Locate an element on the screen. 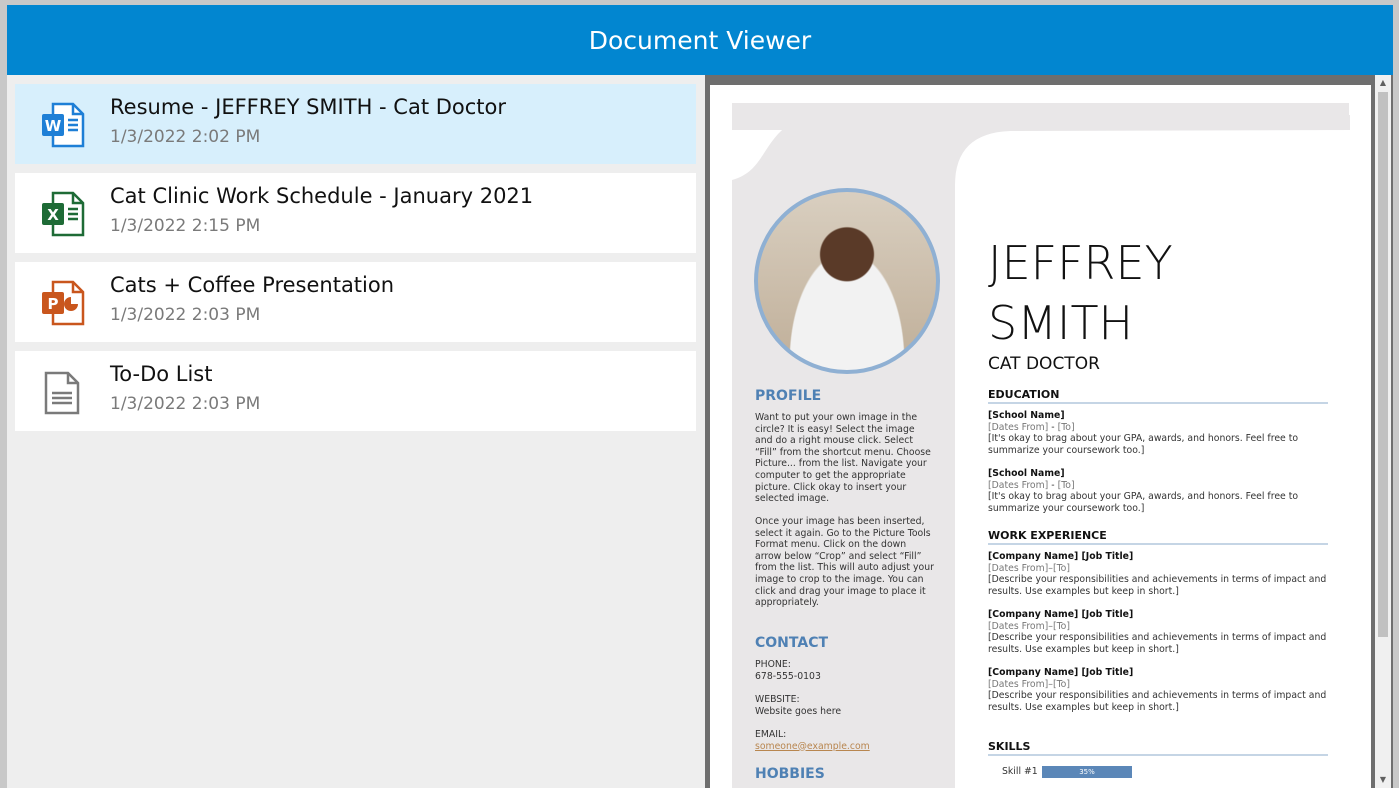  excel-icon: X is located at coordinates (63, 214).